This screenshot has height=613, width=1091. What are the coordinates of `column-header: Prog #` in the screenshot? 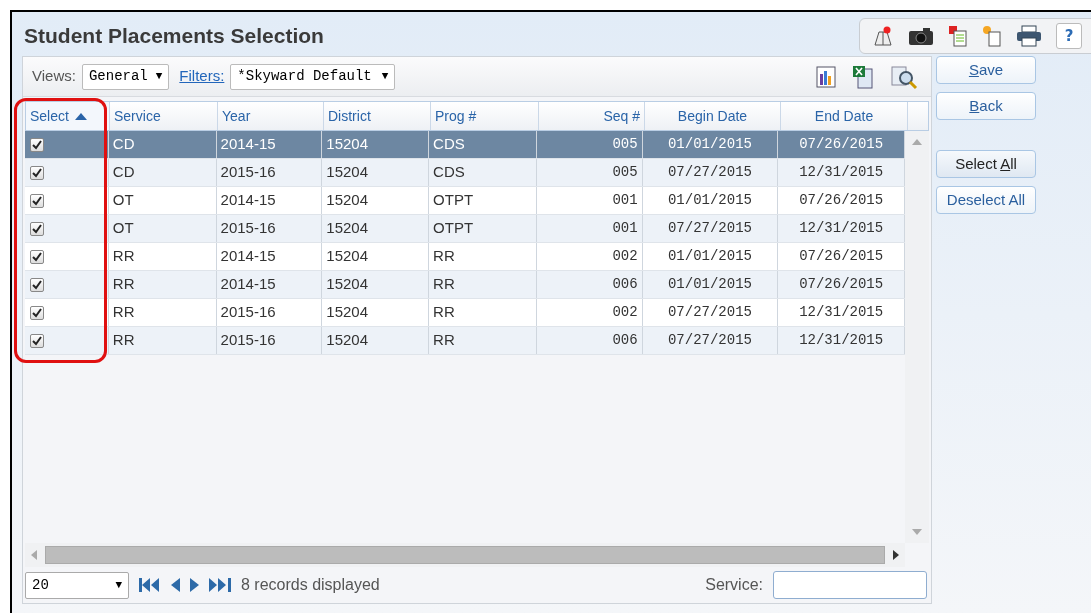 It's located at (485, 116).